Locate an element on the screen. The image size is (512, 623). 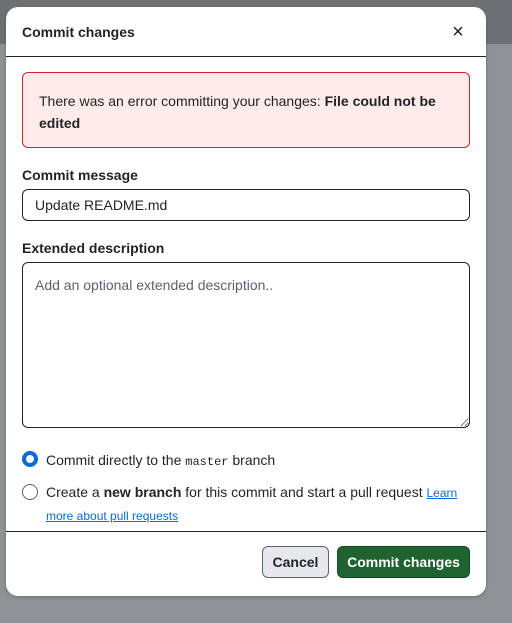
dialog-footer: Cancel Commit changes is located at coordinates (246, 563).